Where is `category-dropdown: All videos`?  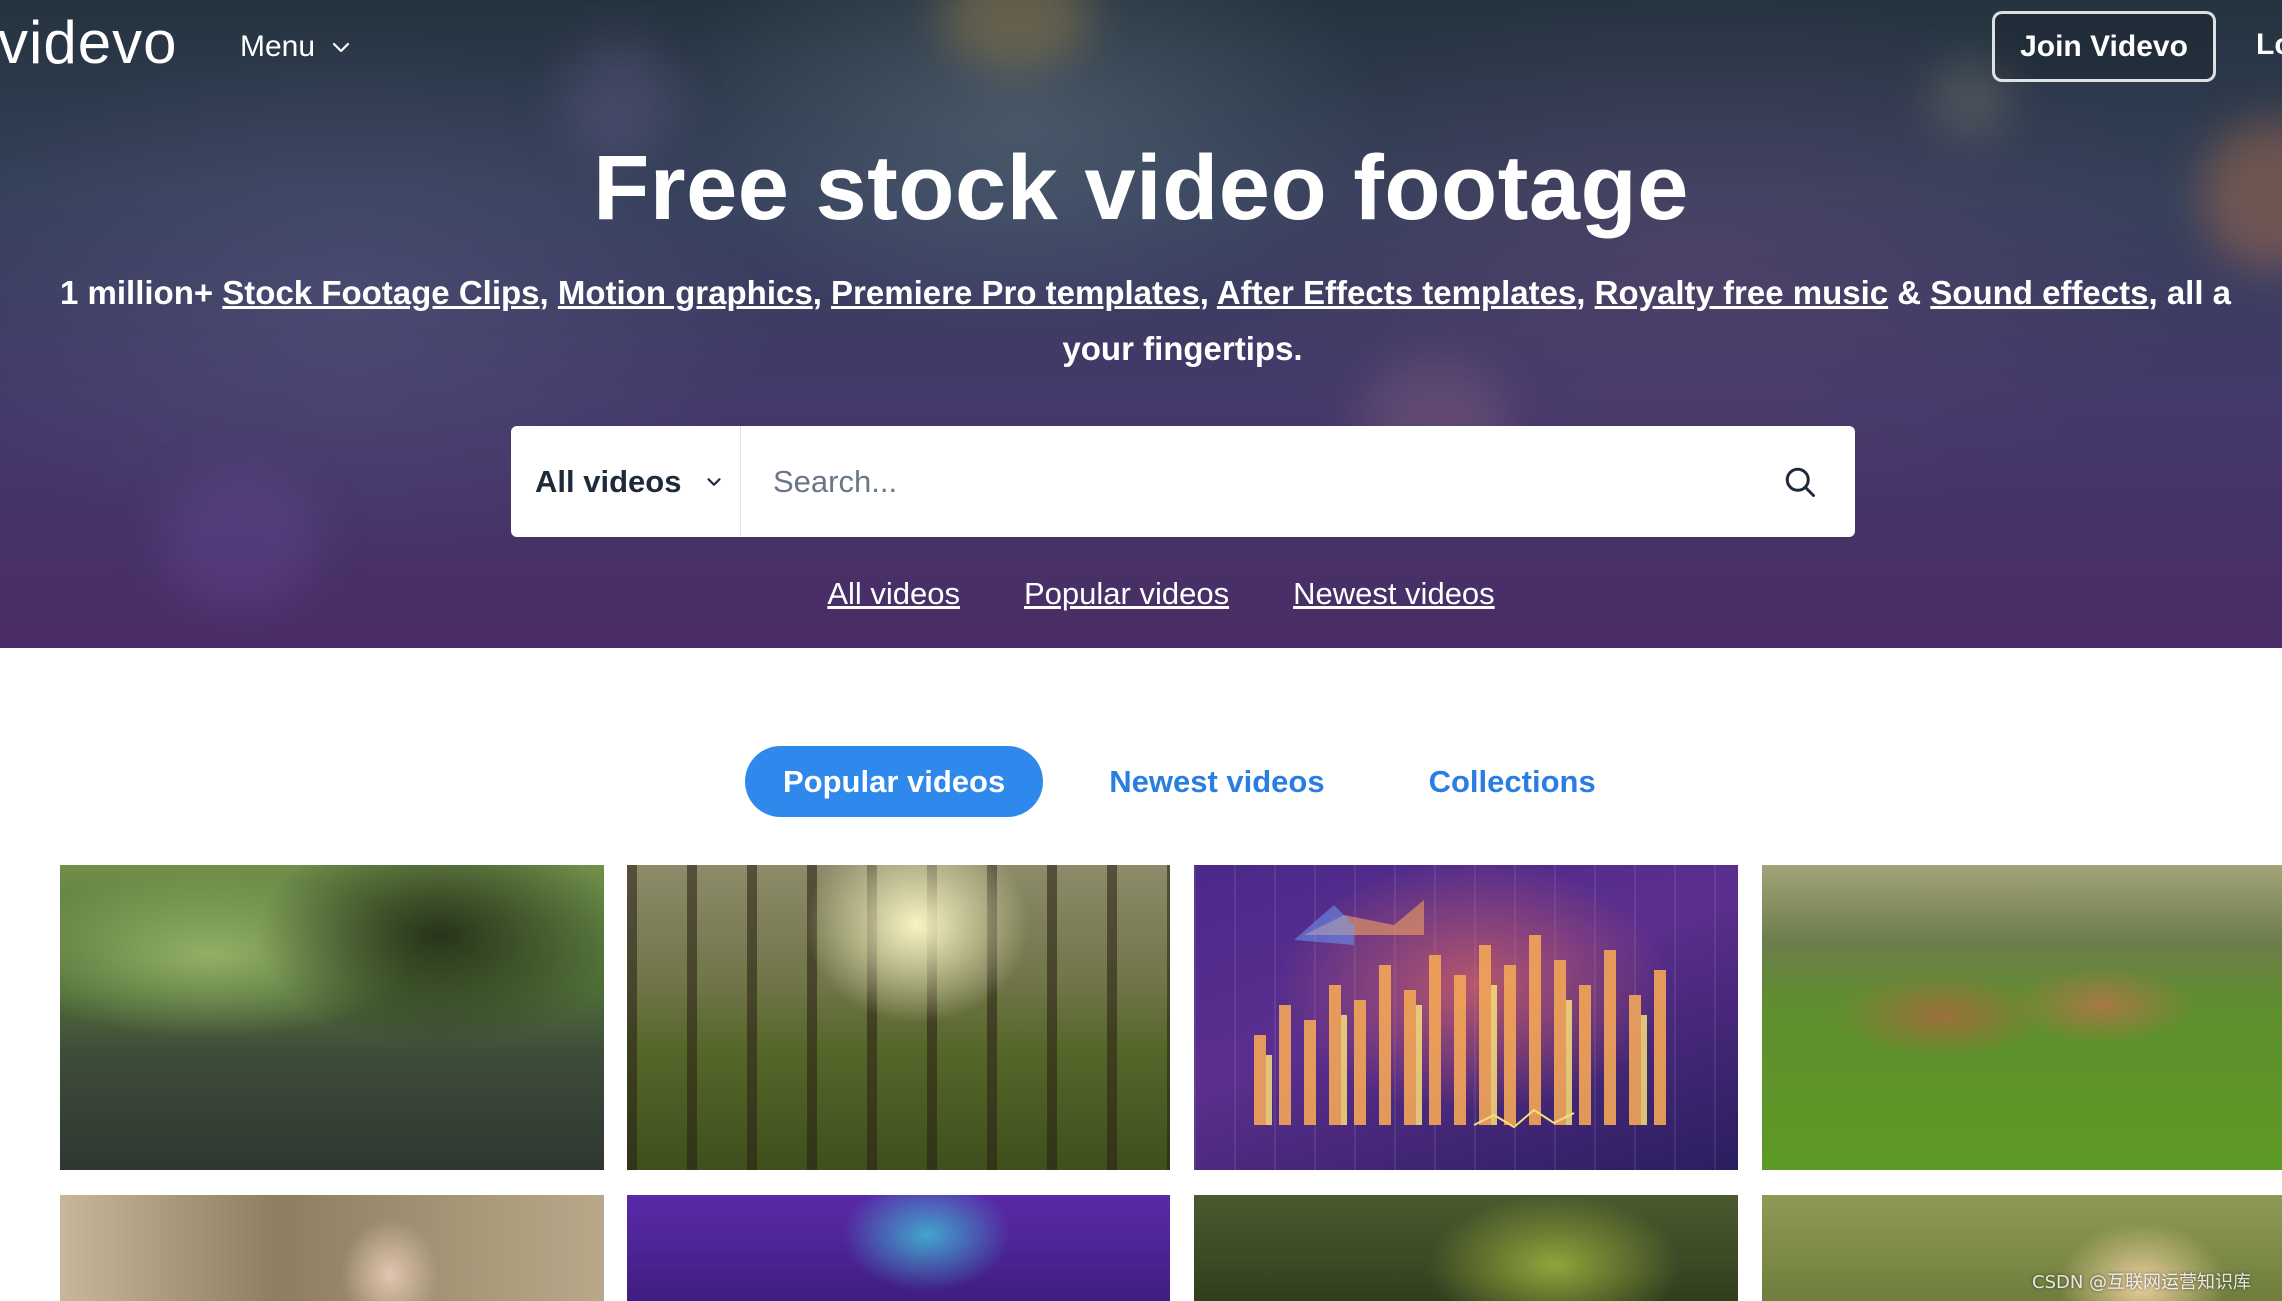
category-dropdown: All videos is located at coordinates (626, 481).